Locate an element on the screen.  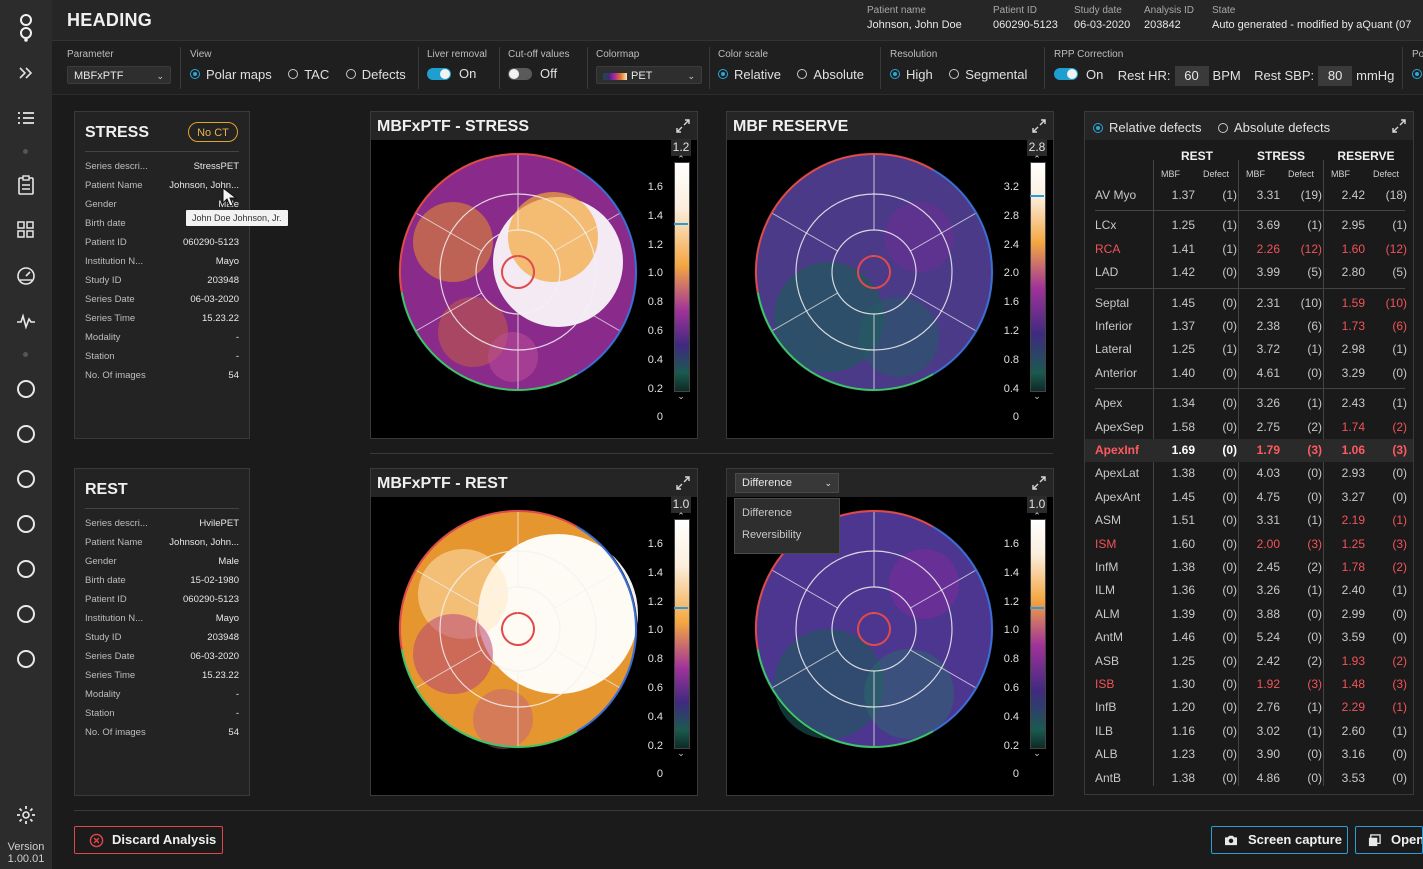
difference-select: Difference ⌄ is located at coordinates (787, 483).